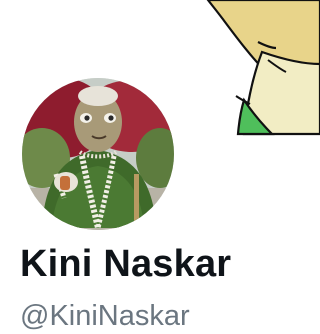 Image resolution: width=320 pixels, height=334 pixels. Describe the element at coordinates (126, 264) in the screenshot. I see `profile-display-name: Kini Naskar` at that location.